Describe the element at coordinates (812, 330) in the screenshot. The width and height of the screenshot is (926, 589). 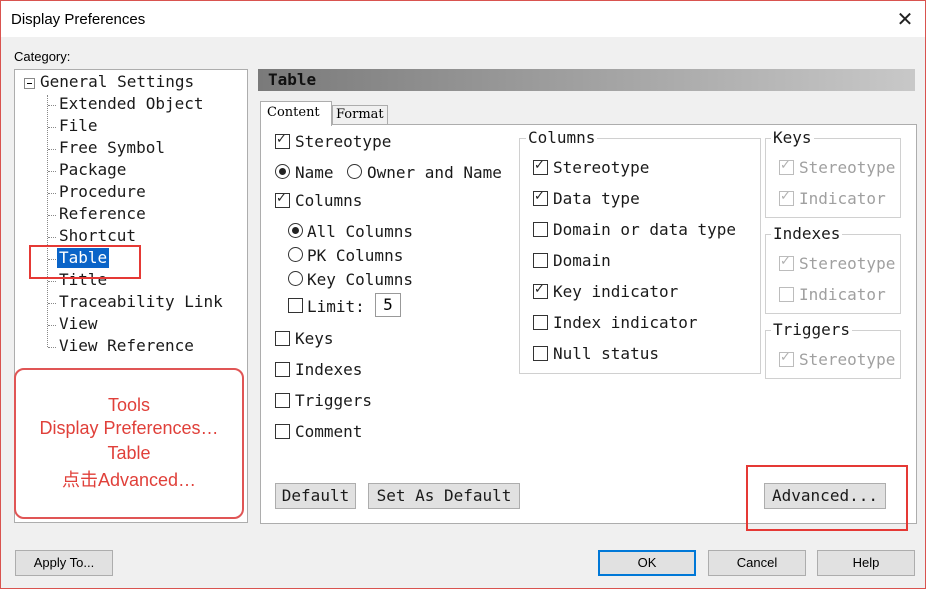
I see `triggers-group-title: Triggers` at that location.